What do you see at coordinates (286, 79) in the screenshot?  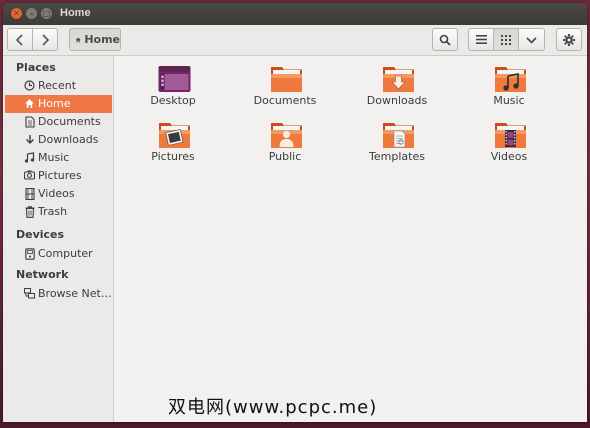 I see `documents-folder-icon` at bounding box center [286, 79].